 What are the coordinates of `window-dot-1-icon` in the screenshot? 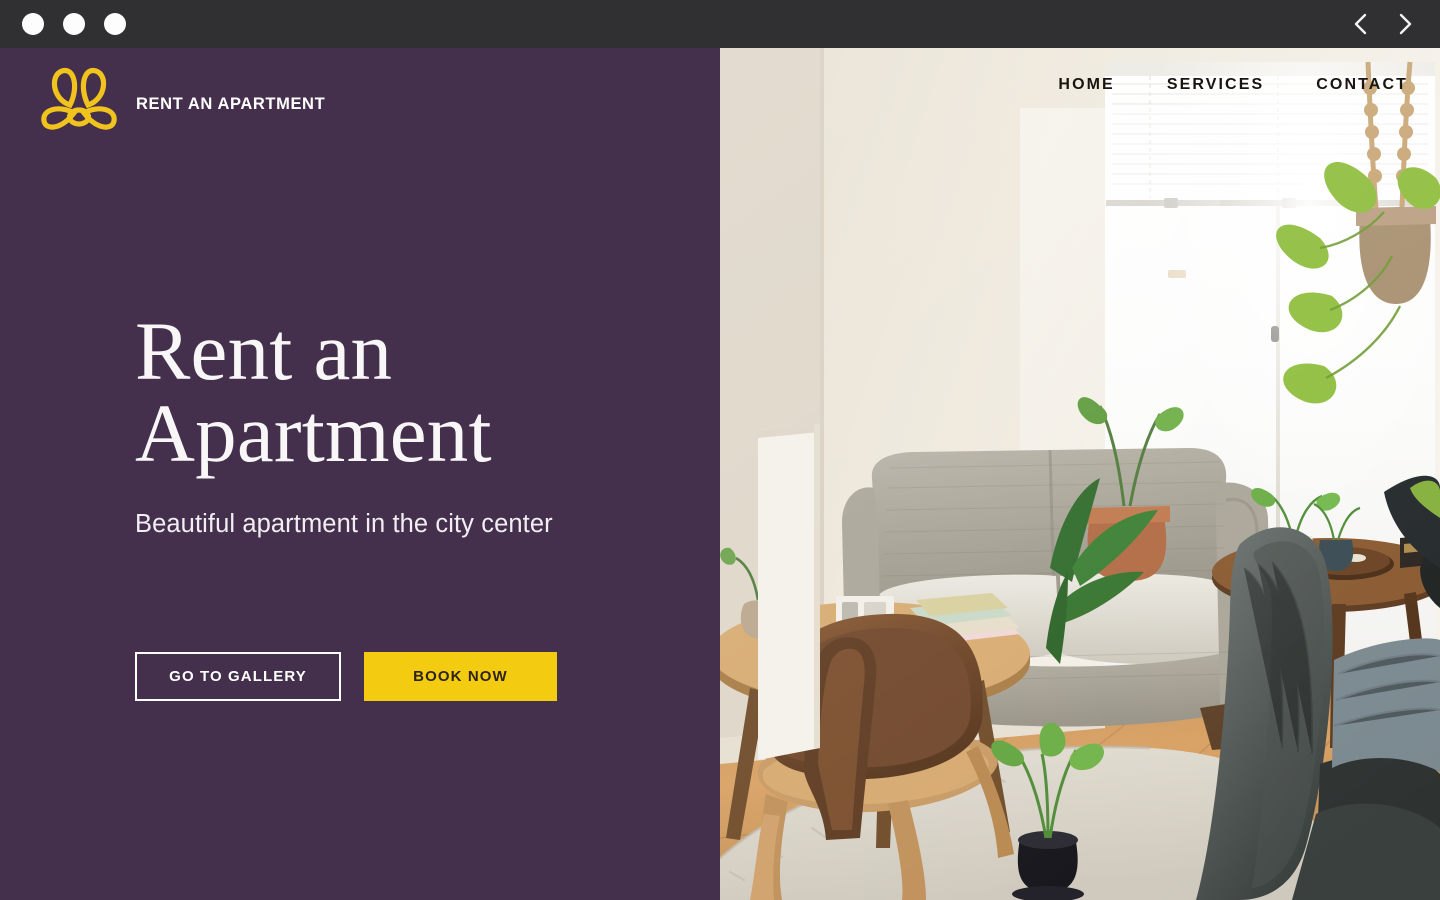 It's located at (33, 24).